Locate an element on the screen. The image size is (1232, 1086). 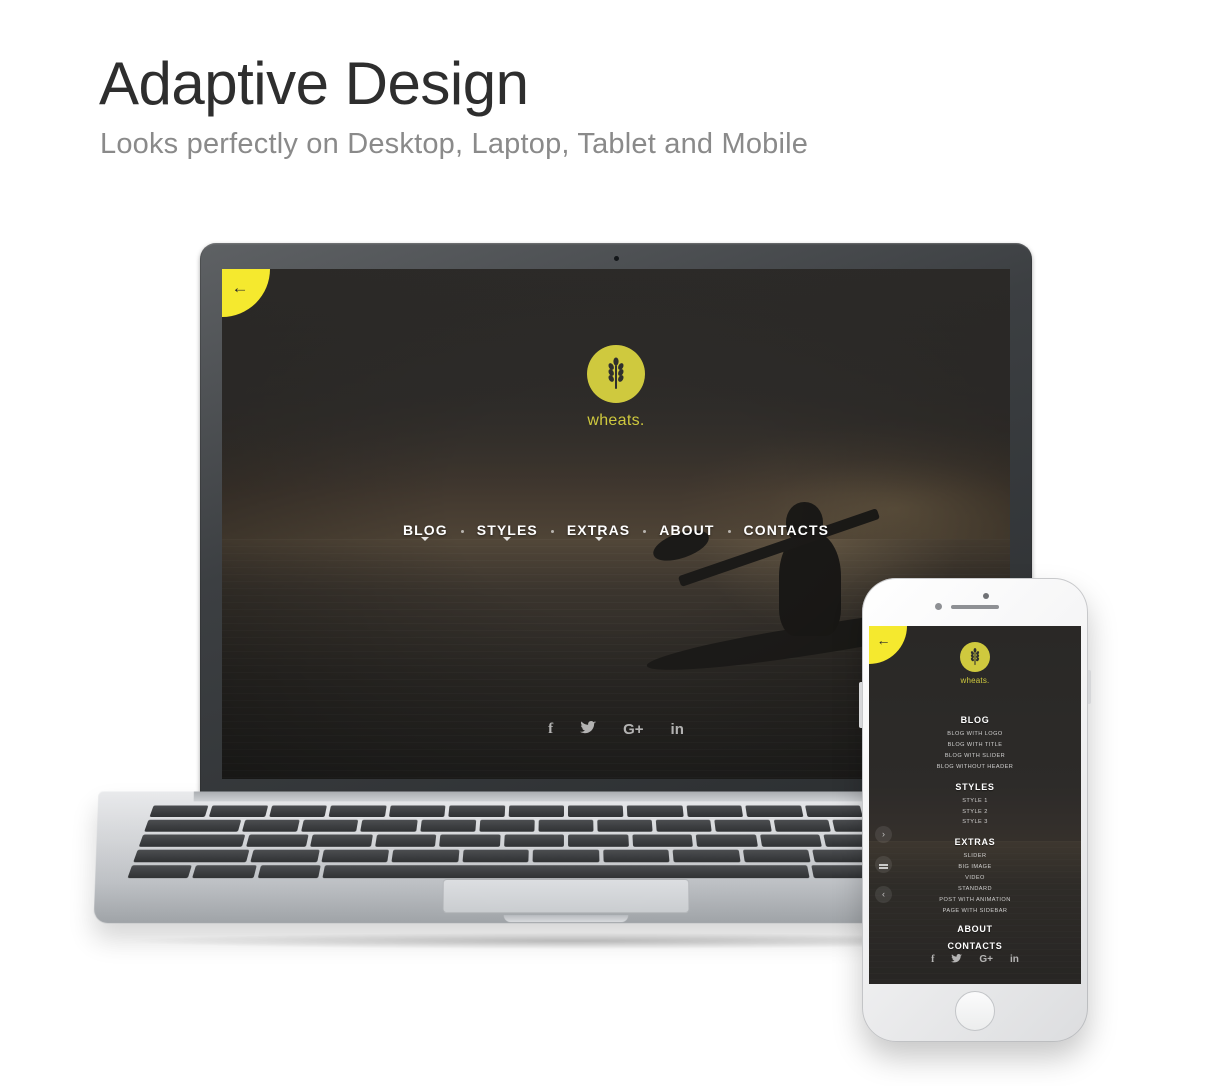
site-logo: wheats. is located at coordinates (616, 387).